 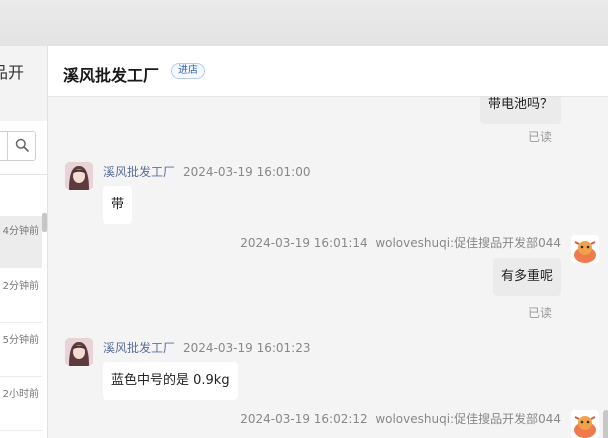 I want to click on message-bubble: 有多重呢, so click(x=526, y=277).